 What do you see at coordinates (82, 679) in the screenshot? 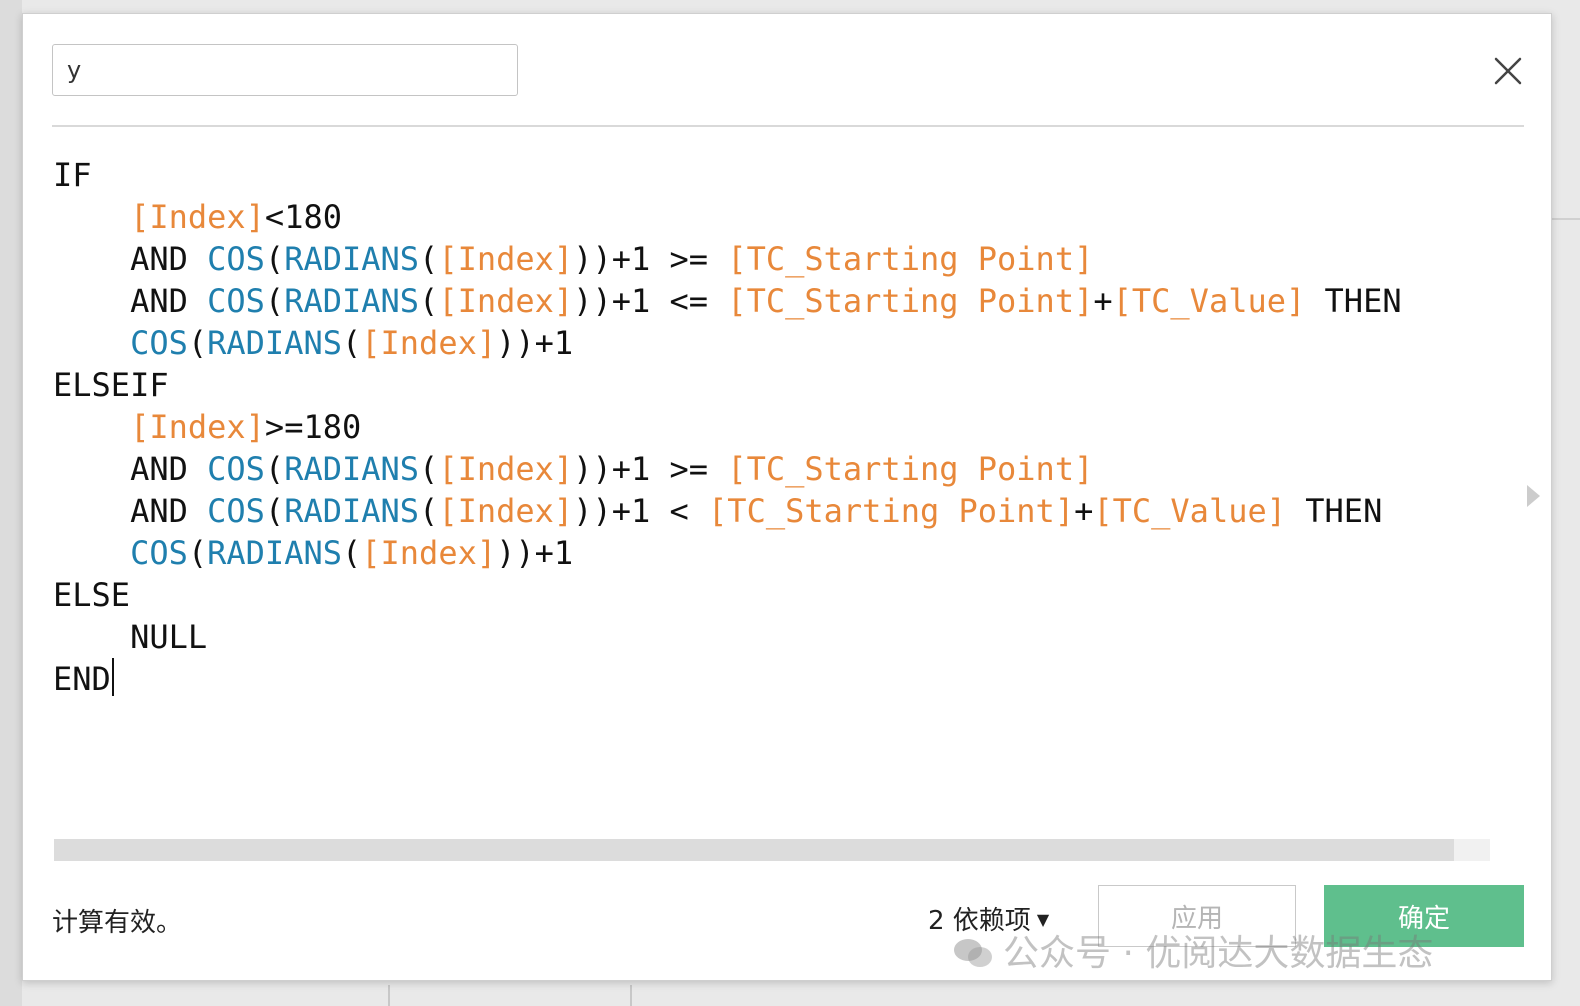
I see `code-token: END` at bounding box center [82, 679].